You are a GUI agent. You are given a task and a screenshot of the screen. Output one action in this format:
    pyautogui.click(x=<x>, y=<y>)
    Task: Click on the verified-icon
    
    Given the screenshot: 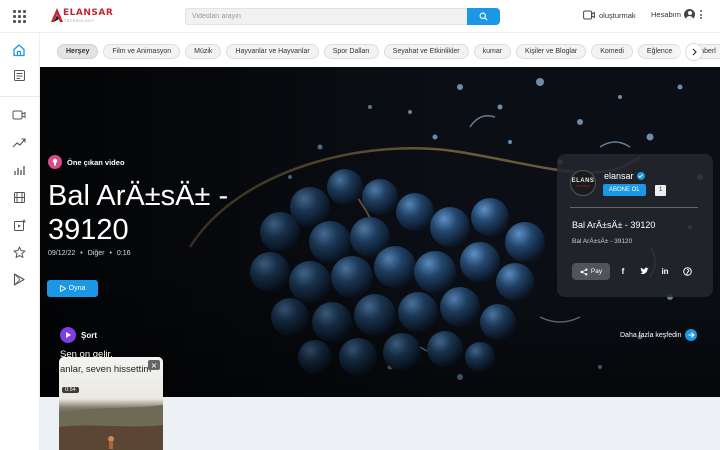 What is the action you would take?
    pyautogui.click(x=640, y=176)
    